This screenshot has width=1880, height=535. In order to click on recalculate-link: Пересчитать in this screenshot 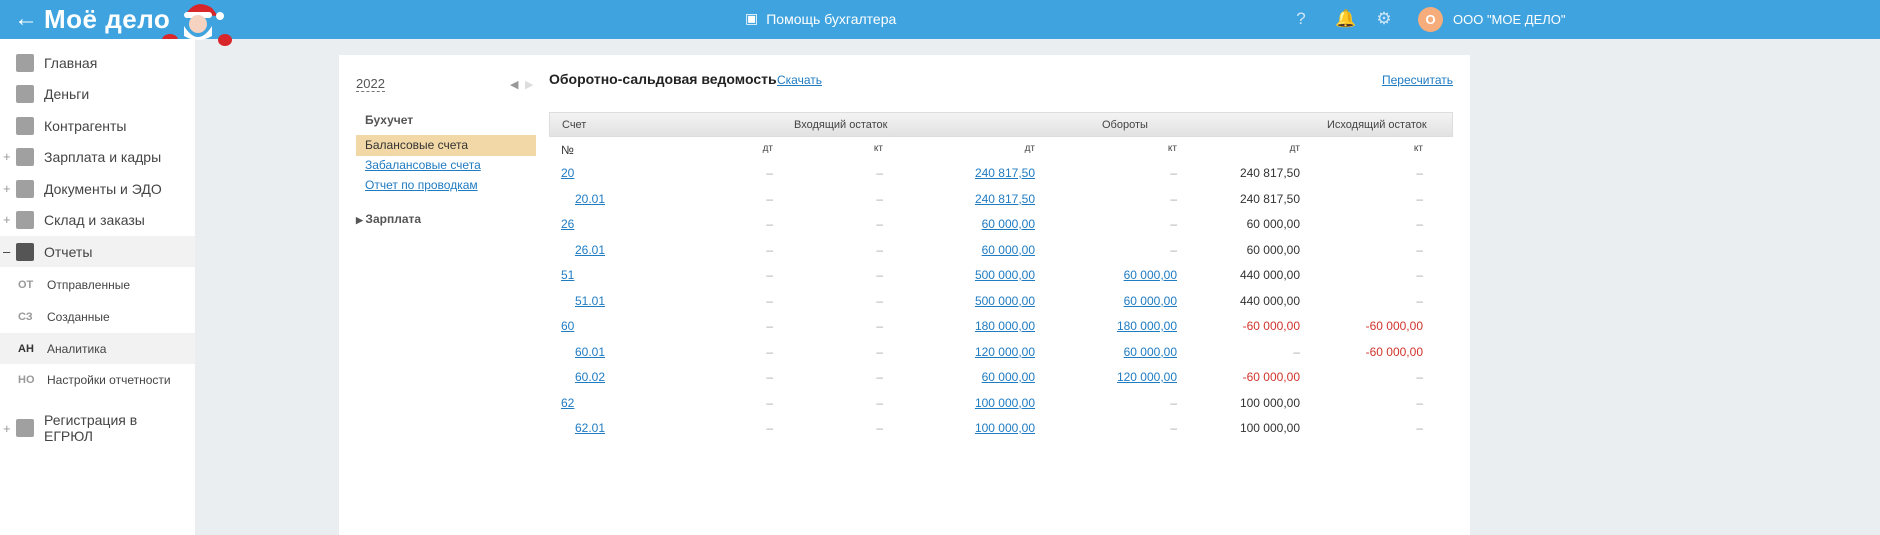, I will do `click(1417, 80)`.